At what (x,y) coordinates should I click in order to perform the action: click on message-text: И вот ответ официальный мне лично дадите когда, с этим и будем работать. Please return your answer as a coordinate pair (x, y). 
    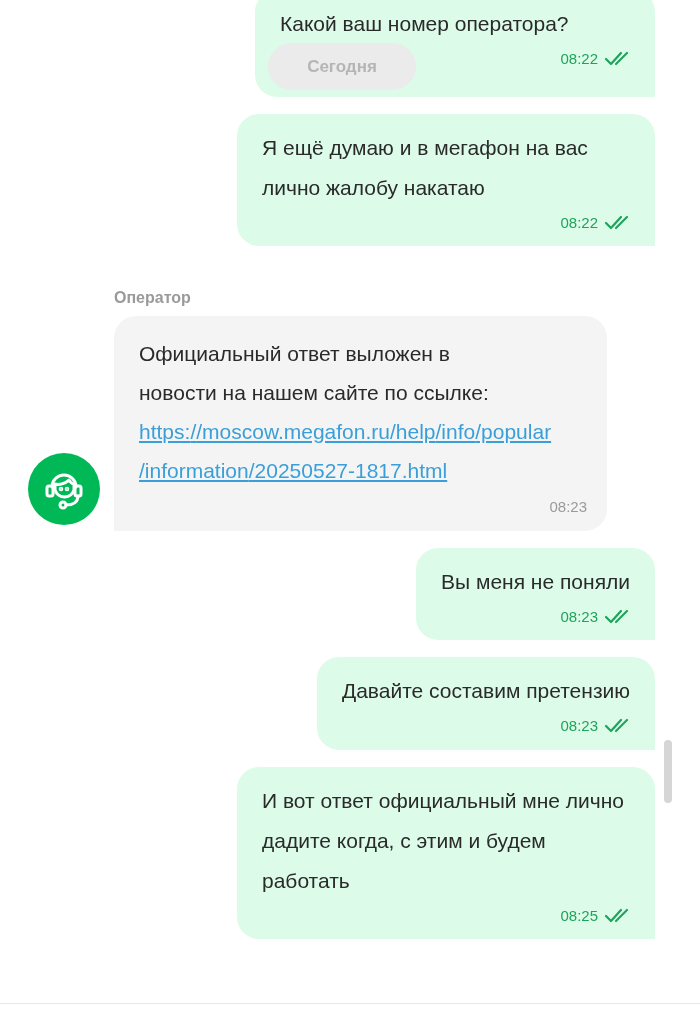
    Looking at the image, I should click on (444, 840).